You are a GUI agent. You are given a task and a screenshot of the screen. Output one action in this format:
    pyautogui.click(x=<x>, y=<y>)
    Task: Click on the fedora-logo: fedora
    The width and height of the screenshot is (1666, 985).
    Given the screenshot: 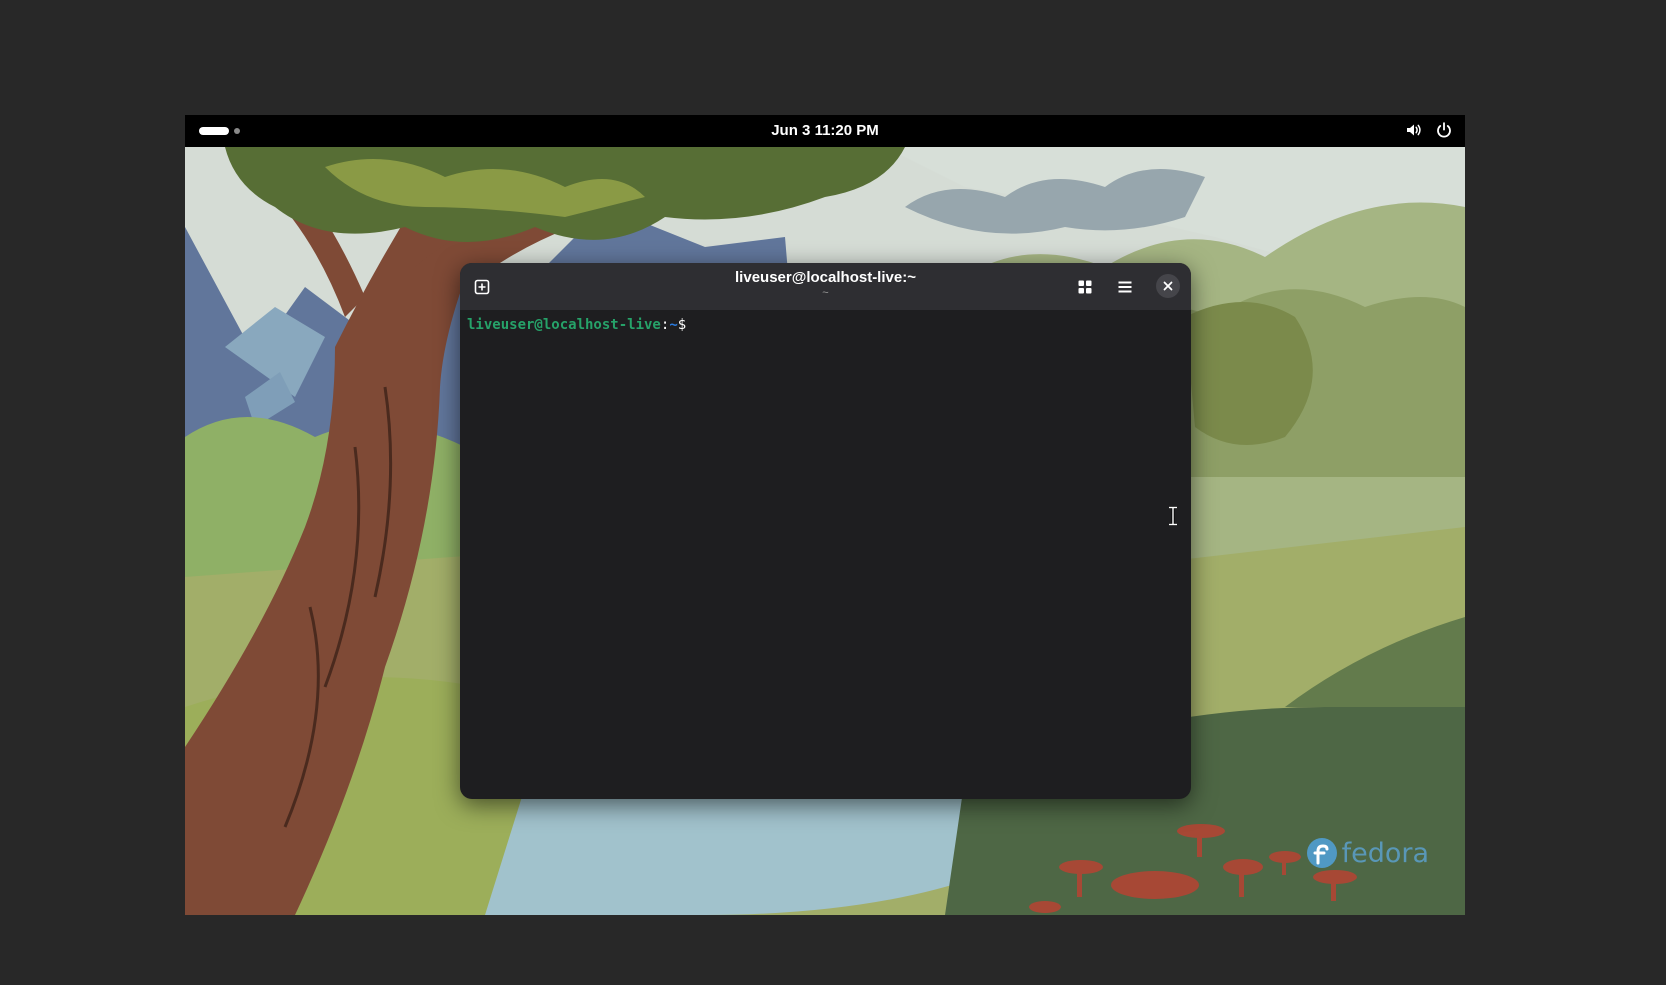 What is the action you would take?
    pyautogui.click(x=1367, y=853)
    